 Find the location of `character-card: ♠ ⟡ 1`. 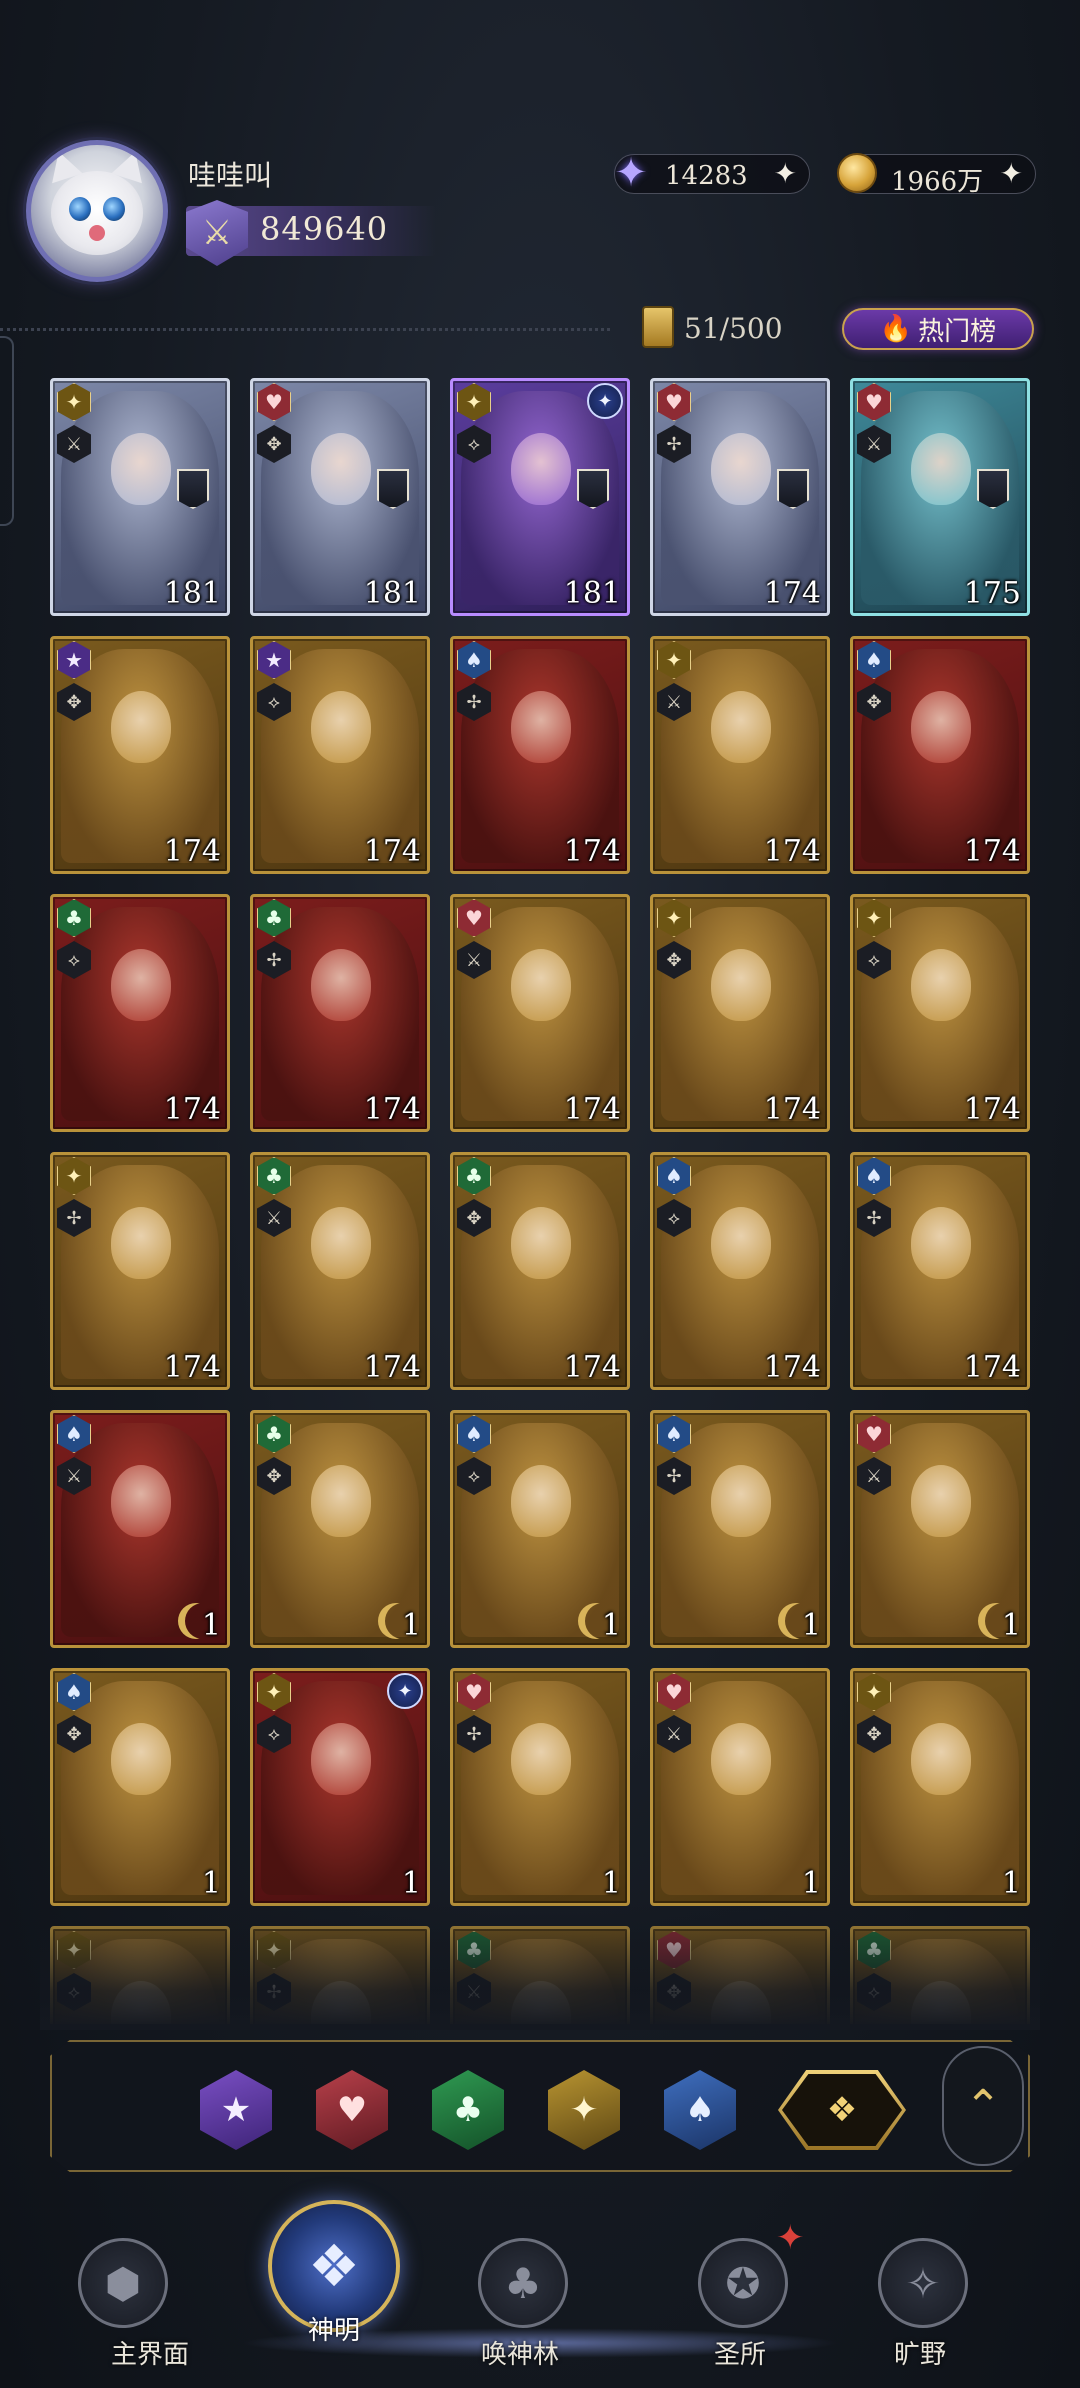

character-card: ♠ ⟡ 1 is located at coordinates (540, 1529).